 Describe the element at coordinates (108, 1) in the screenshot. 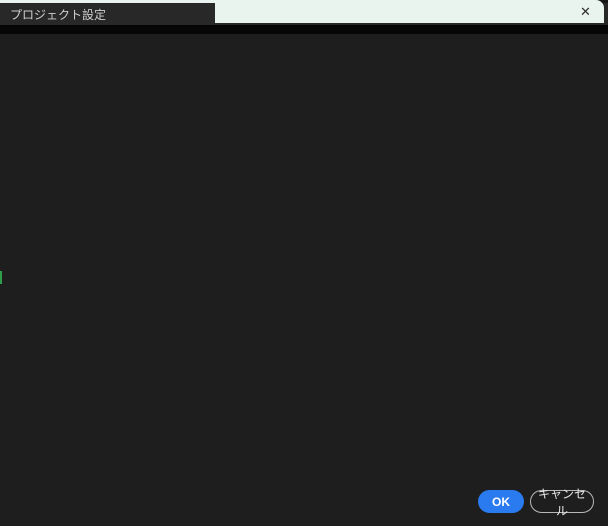

I see `background-window-edge` at that location.